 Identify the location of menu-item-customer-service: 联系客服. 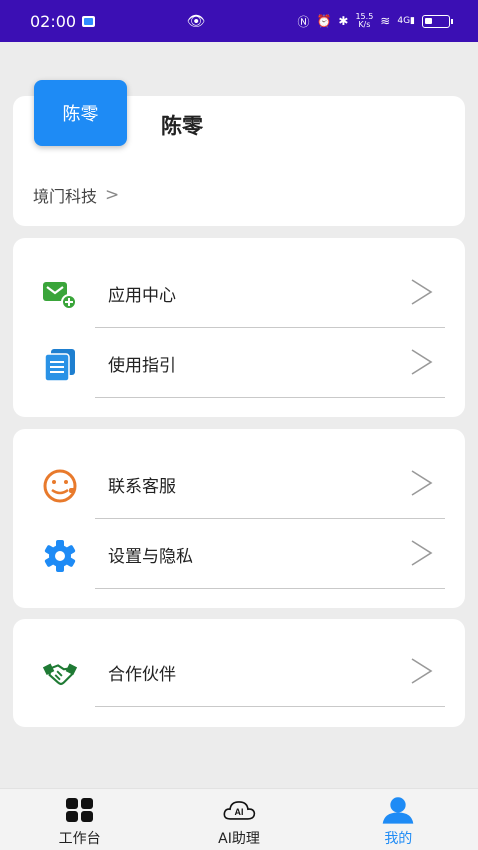
(239, 484).